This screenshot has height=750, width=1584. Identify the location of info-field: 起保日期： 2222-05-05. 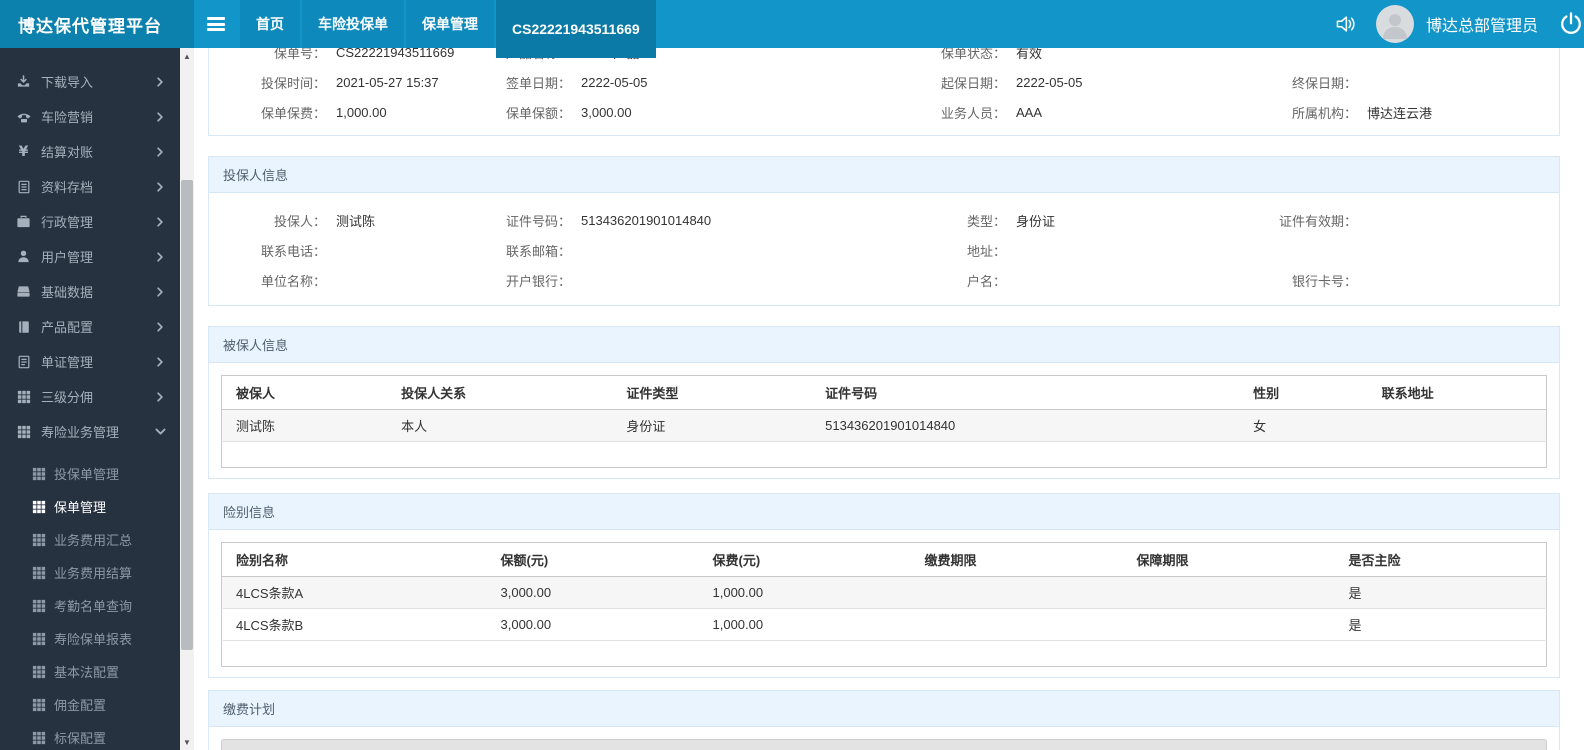
(1011, 82).